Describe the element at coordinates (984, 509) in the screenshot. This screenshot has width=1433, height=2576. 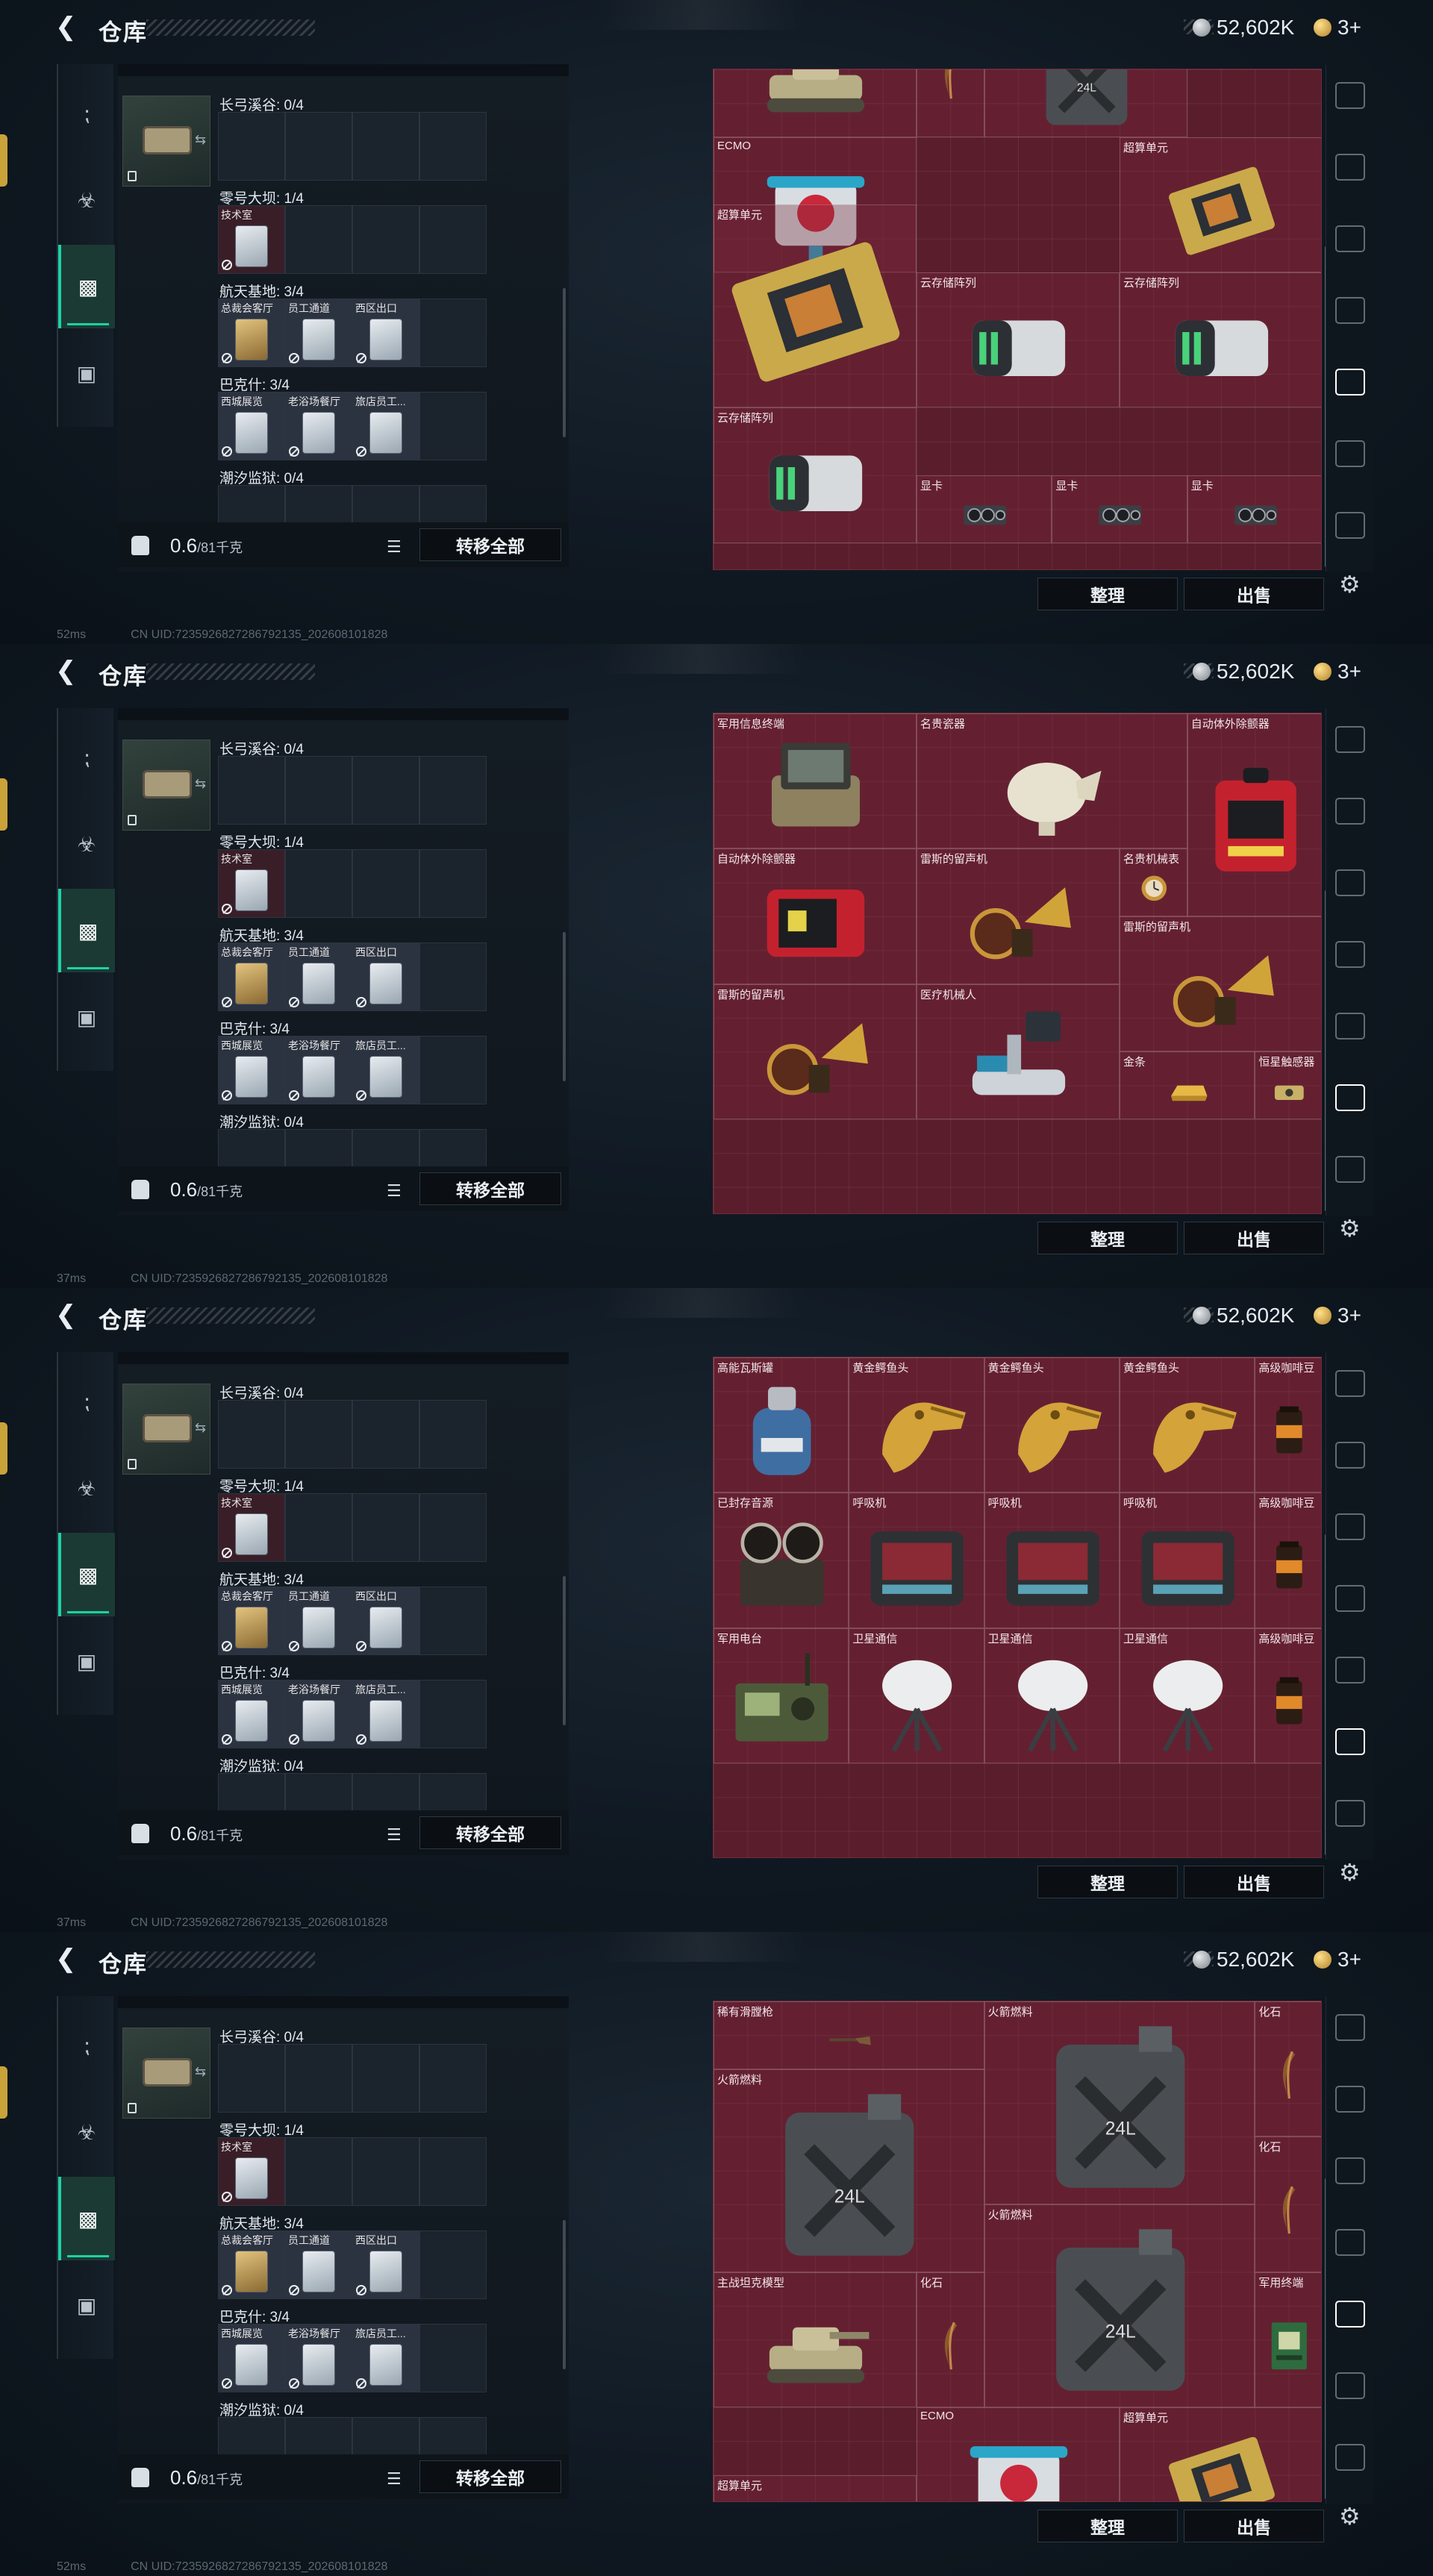
I see `stash-item: 显卡` at that location.